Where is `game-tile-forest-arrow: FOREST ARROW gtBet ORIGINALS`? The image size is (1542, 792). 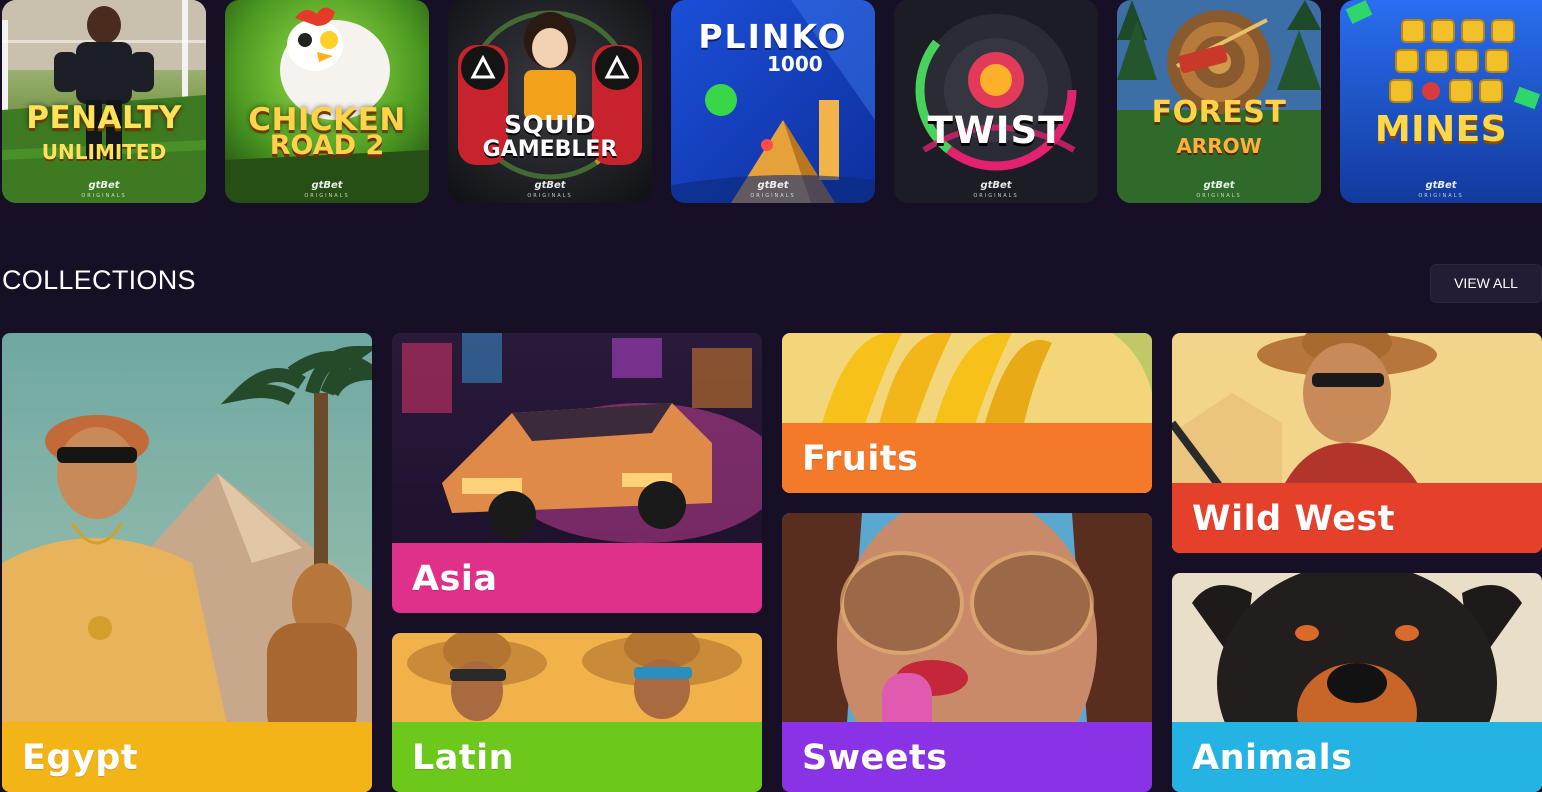
game-tile-forest-arrow: FOREST ARROW gtBet ORIGINALS is located at coordinates (1219, 101).